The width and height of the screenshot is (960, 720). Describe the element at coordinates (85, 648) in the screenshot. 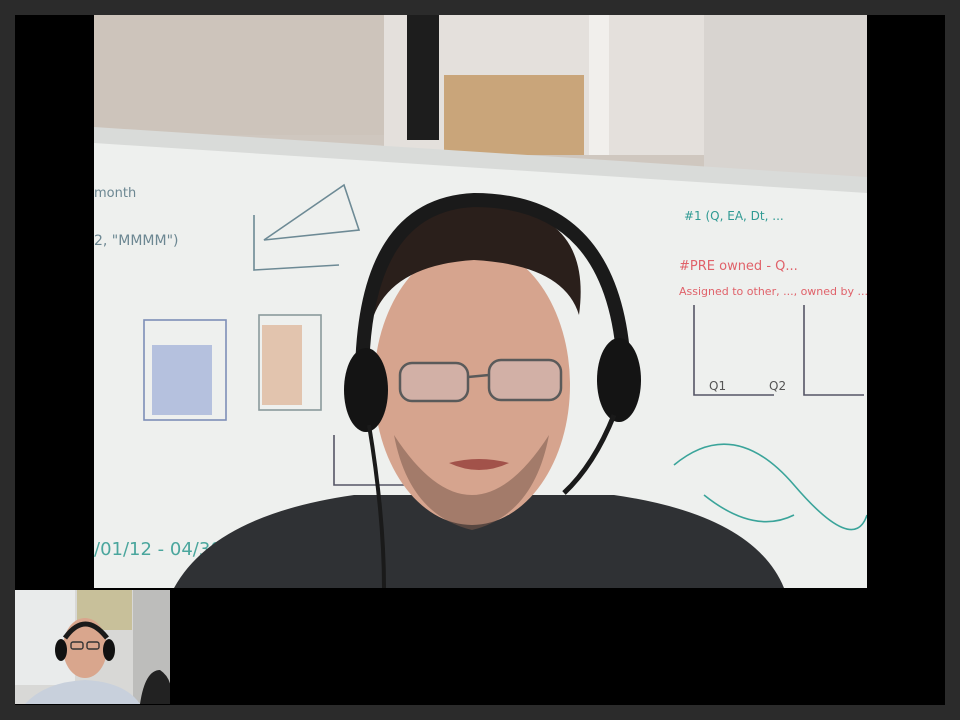

I see `self-face` at that location.